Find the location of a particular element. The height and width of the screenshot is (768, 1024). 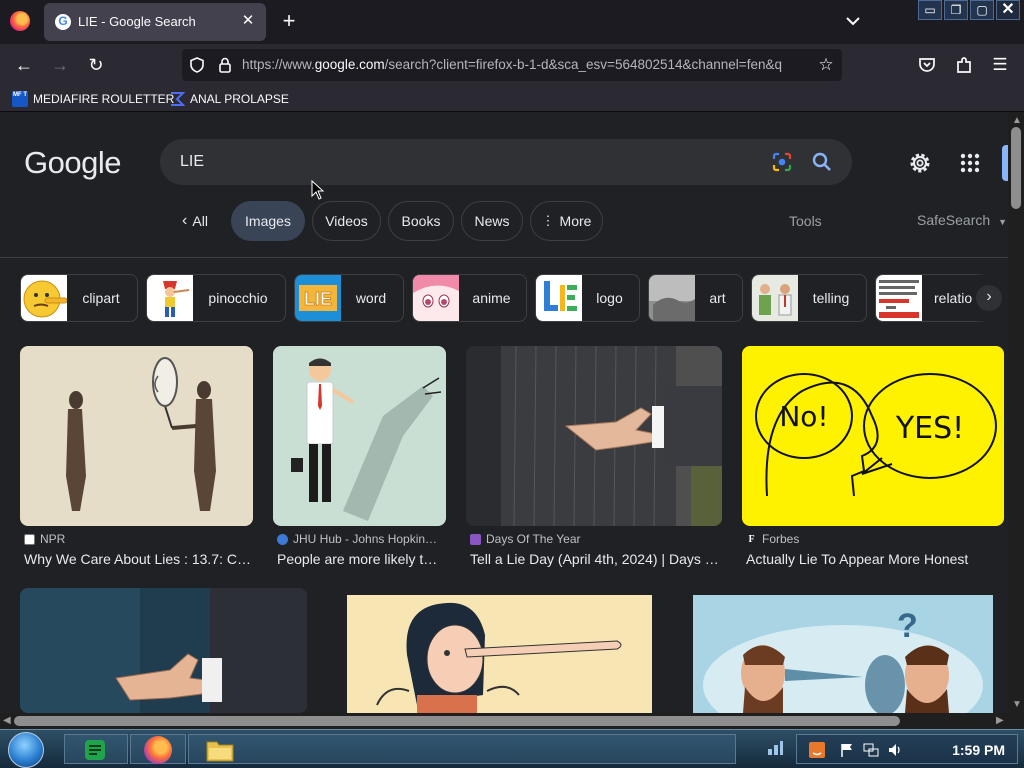

firefox-view-icon is located at coordinates (20, 21).